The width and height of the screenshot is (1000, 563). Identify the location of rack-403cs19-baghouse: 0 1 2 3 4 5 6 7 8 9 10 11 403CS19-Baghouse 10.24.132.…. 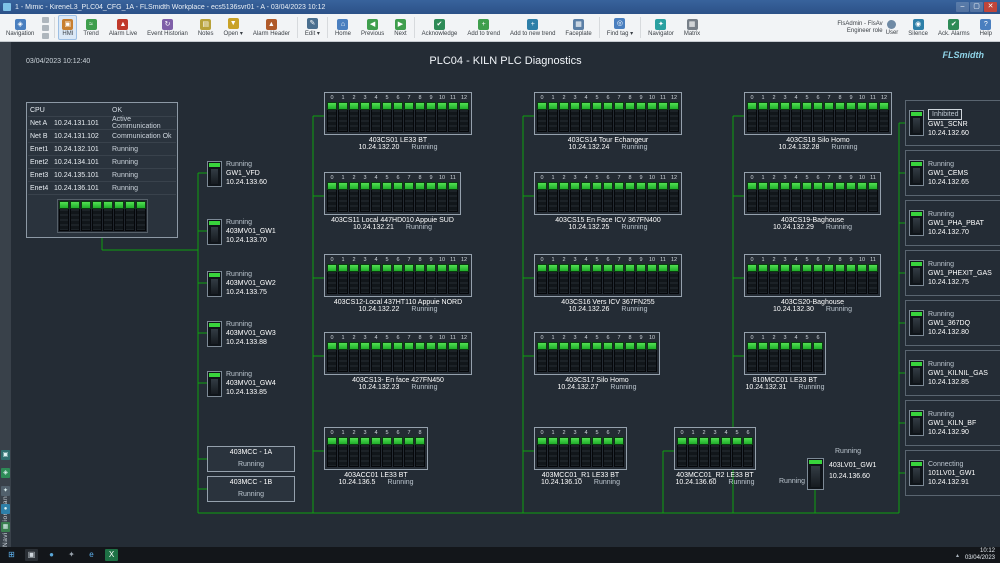
(812, 201).